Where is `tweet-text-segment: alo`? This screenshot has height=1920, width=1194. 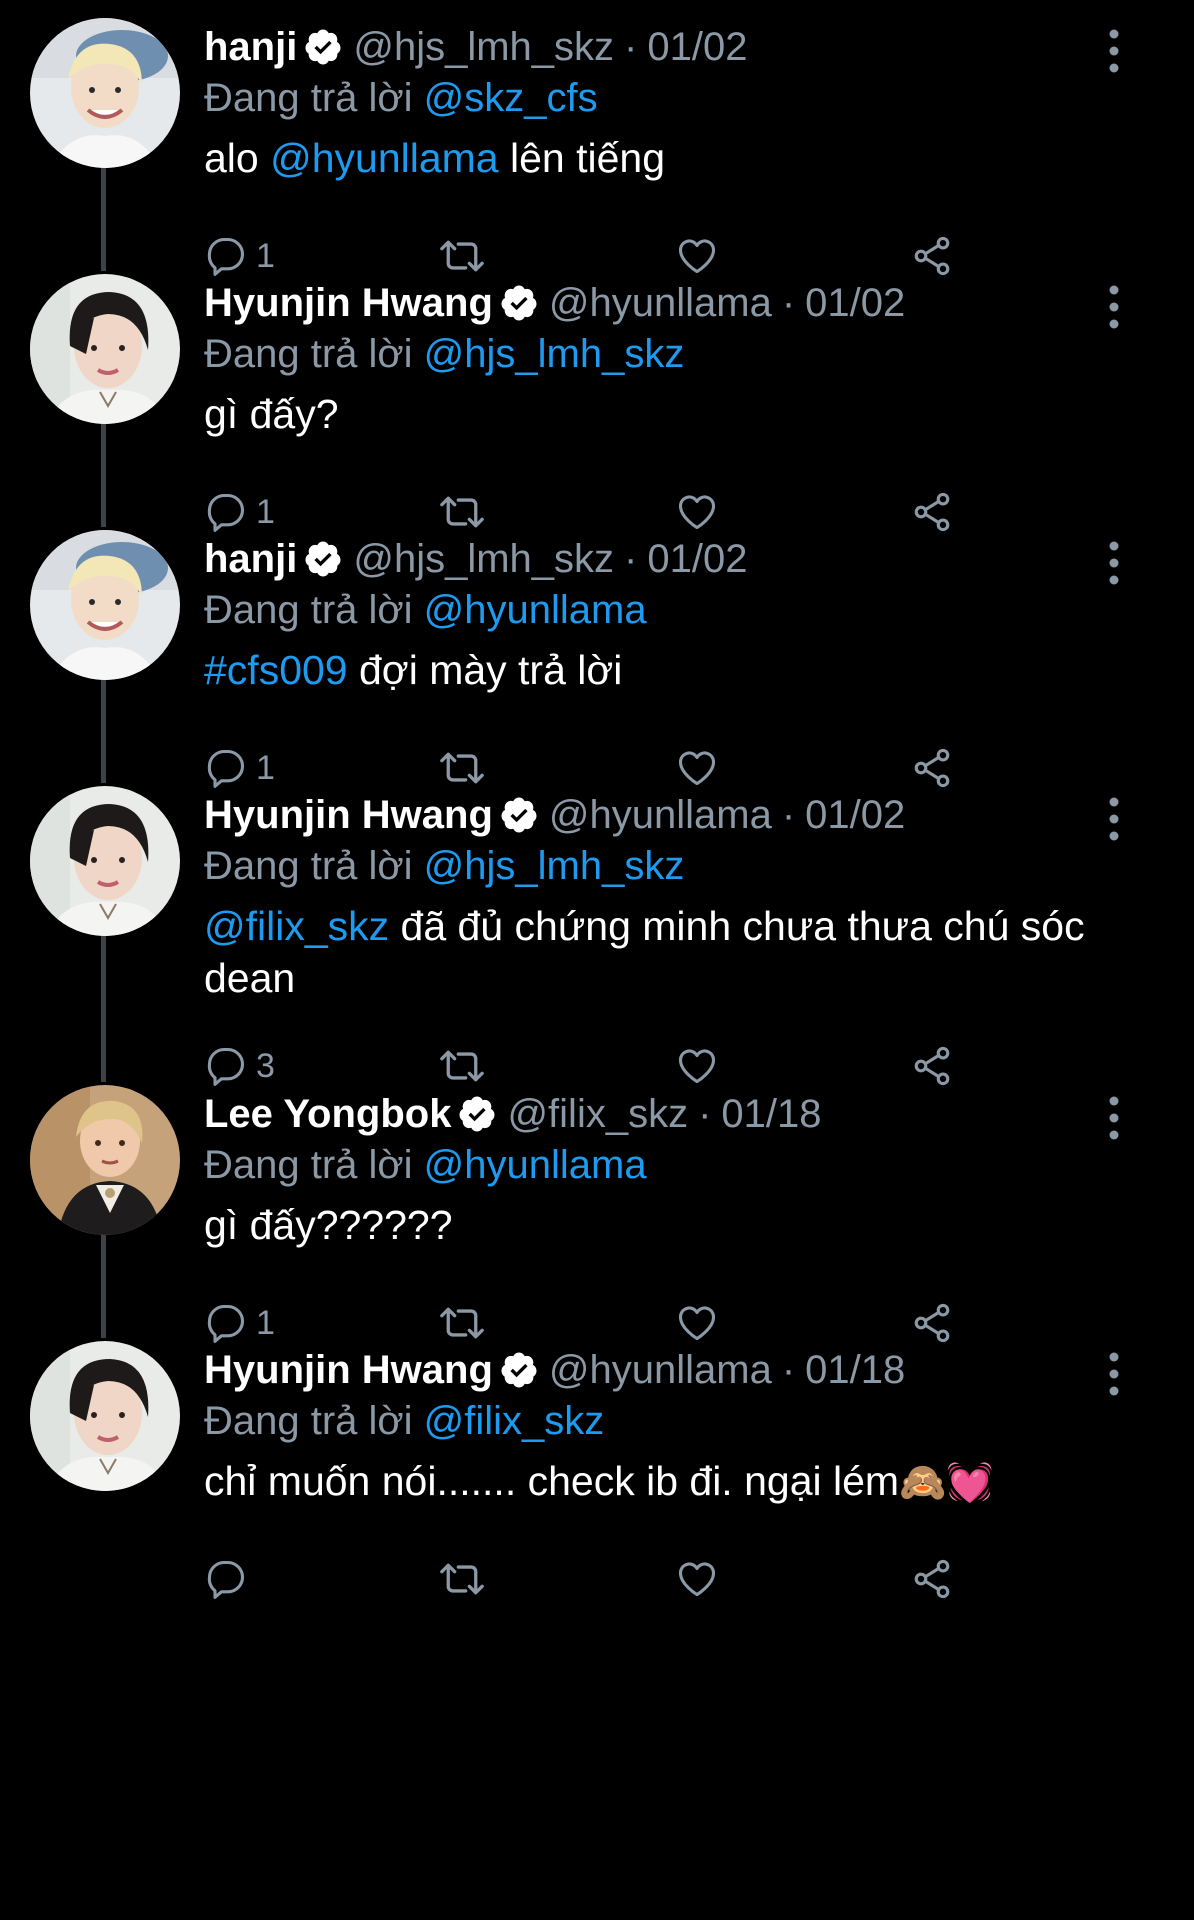 tweet-text-segment: alo is located at coordinates (237, 158).